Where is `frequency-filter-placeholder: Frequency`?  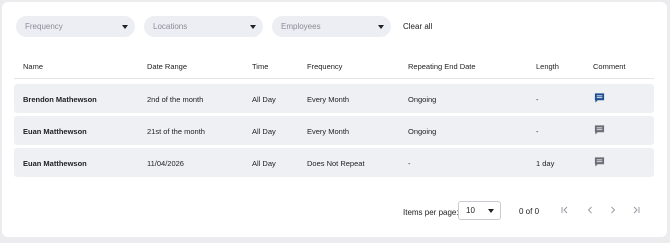 frequency-filter-placeholder: Frequency is located at coordinates (44, 26).